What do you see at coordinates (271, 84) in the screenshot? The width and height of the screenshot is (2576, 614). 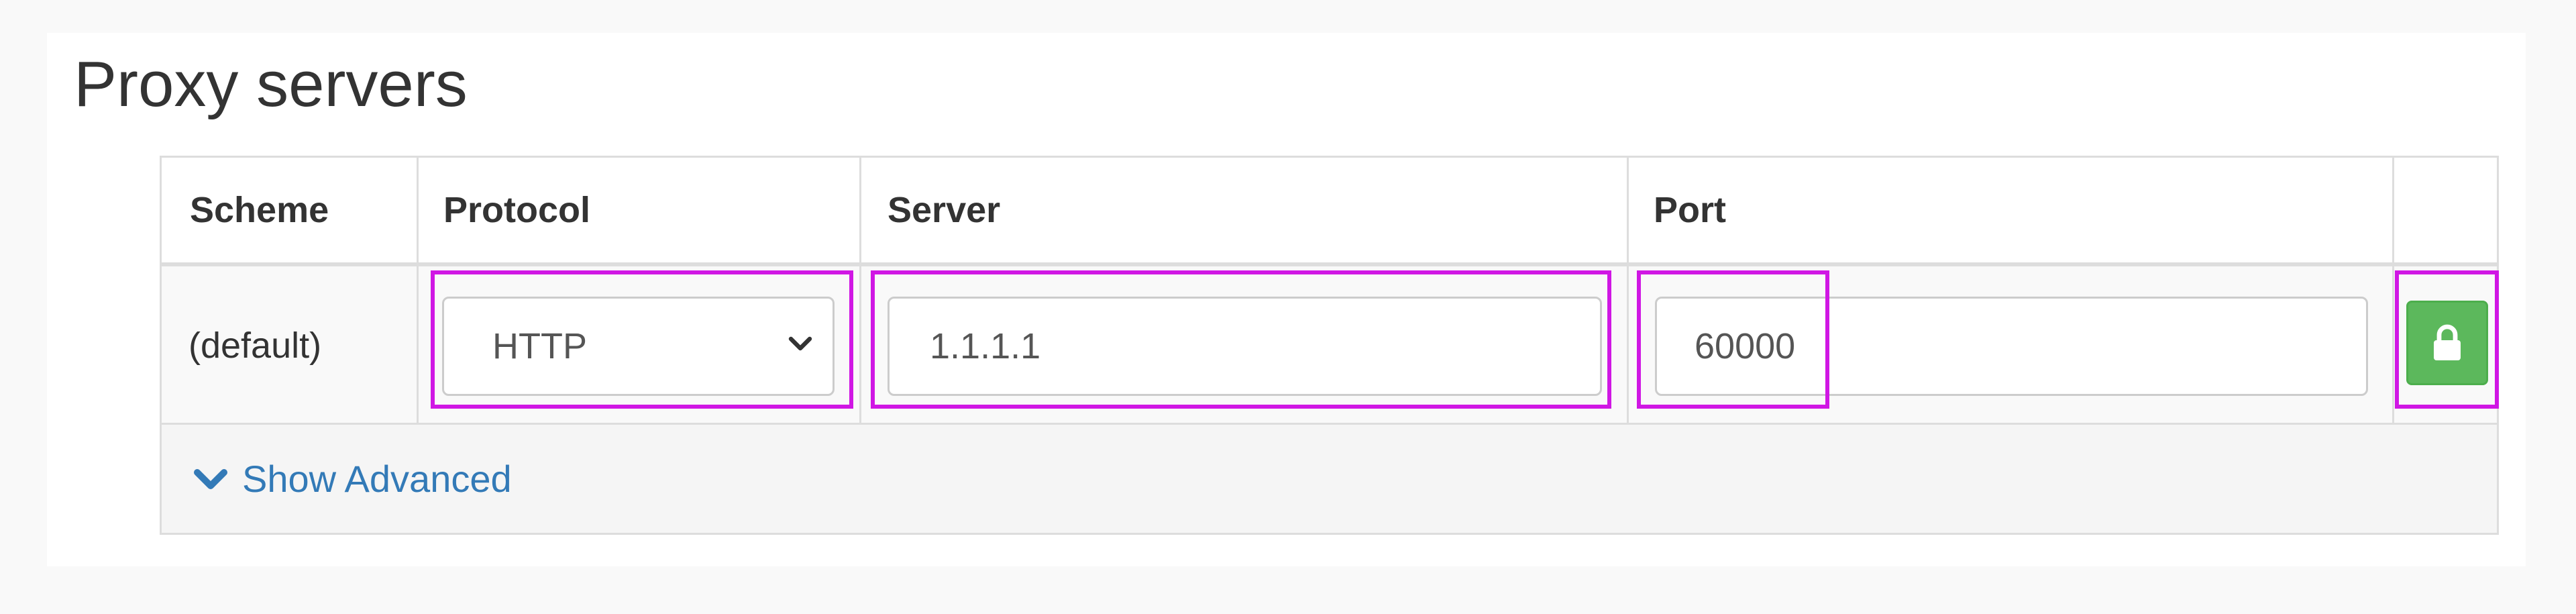 I see `page-title: Proxy servers` at bounding box center [271, 84].